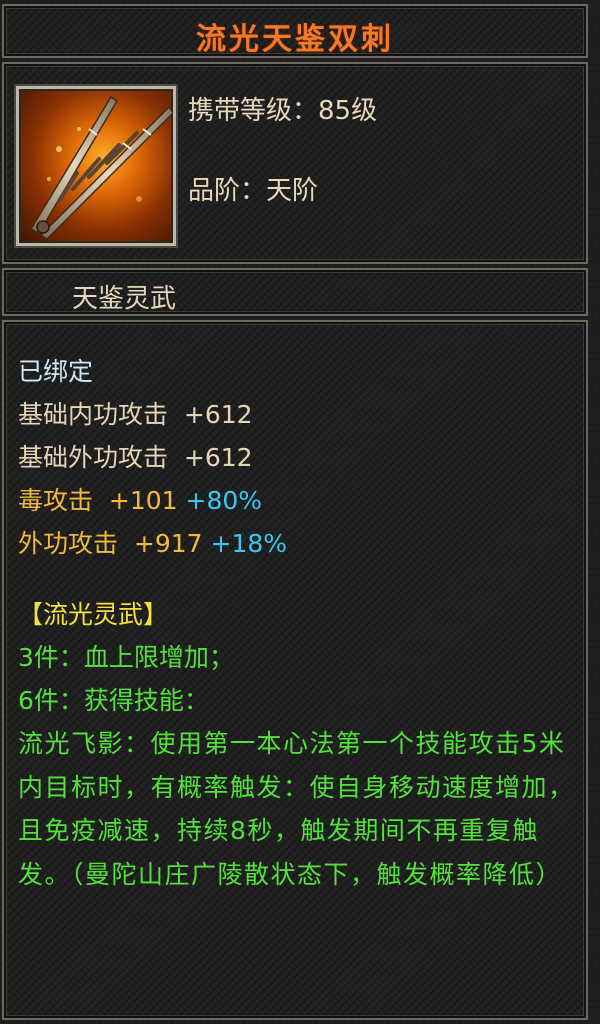 Image resolution: width=600 pixels, height=1024 pixels. I want to click on stat-row: 基础内功攻击 +612, so click(297, 414).